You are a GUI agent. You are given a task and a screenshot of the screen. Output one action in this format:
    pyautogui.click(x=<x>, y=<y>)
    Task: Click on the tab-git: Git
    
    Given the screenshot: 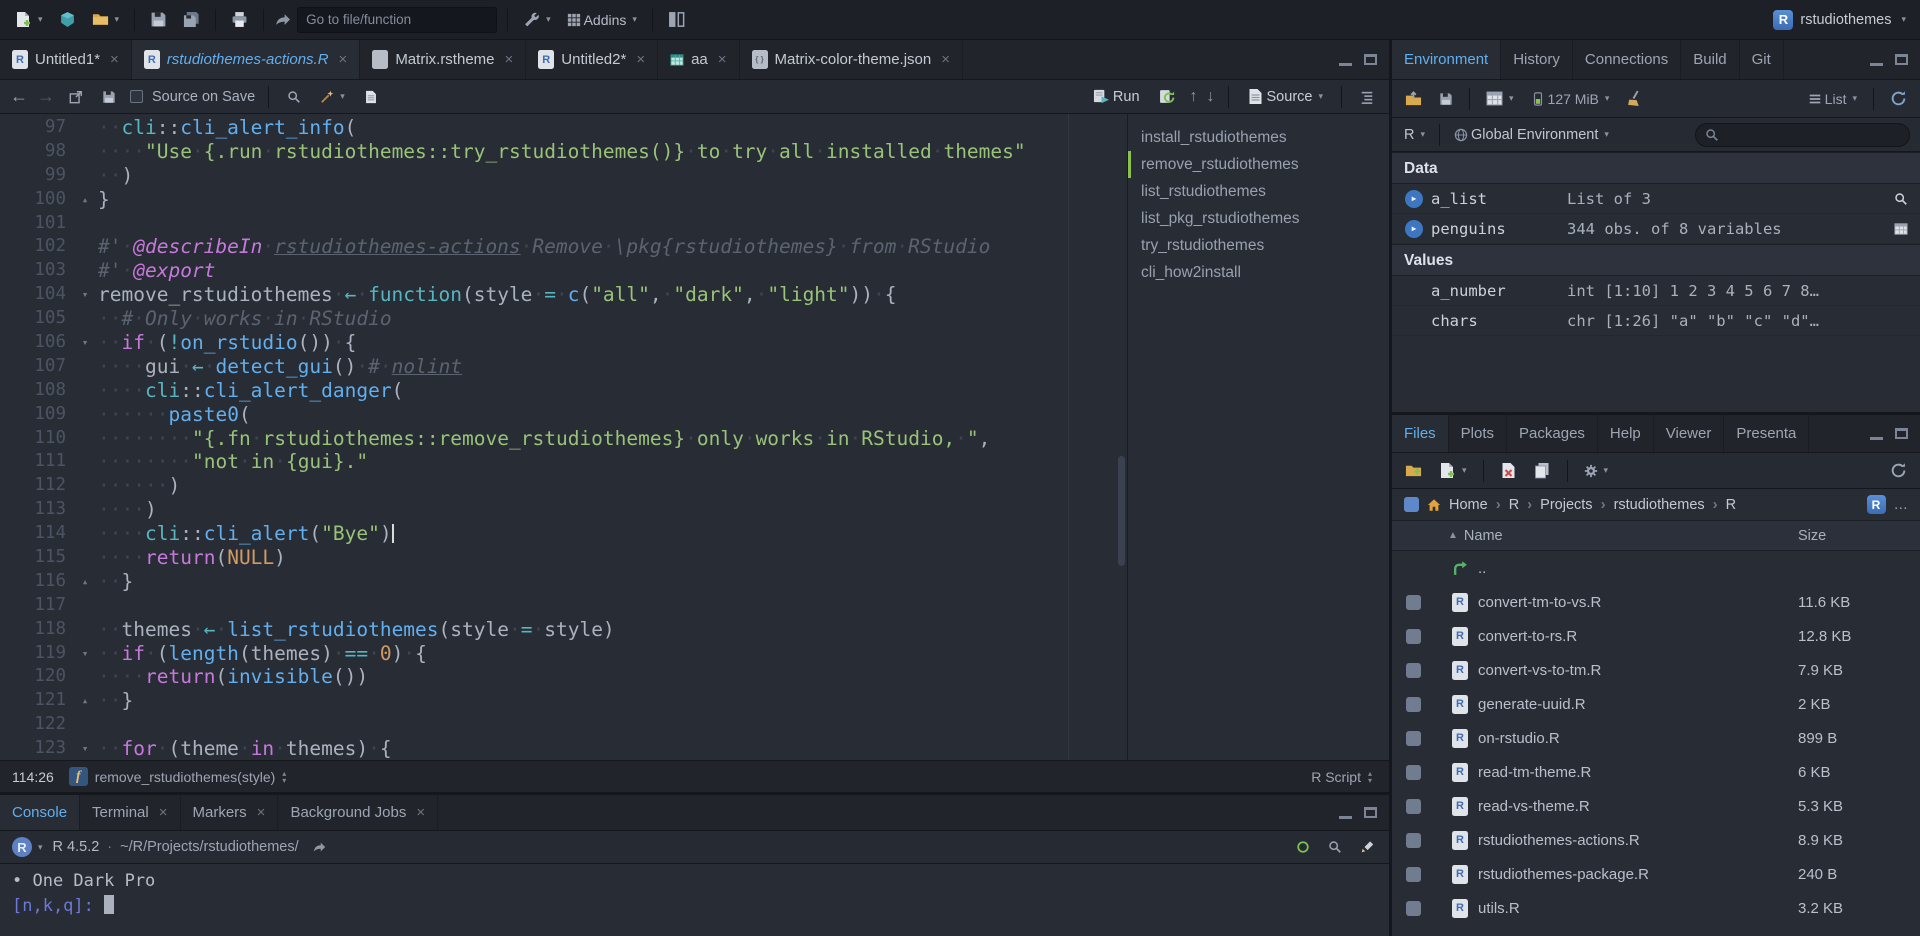 What is the action you would take?
    pyautogui.click(x=1761, y=59)
    